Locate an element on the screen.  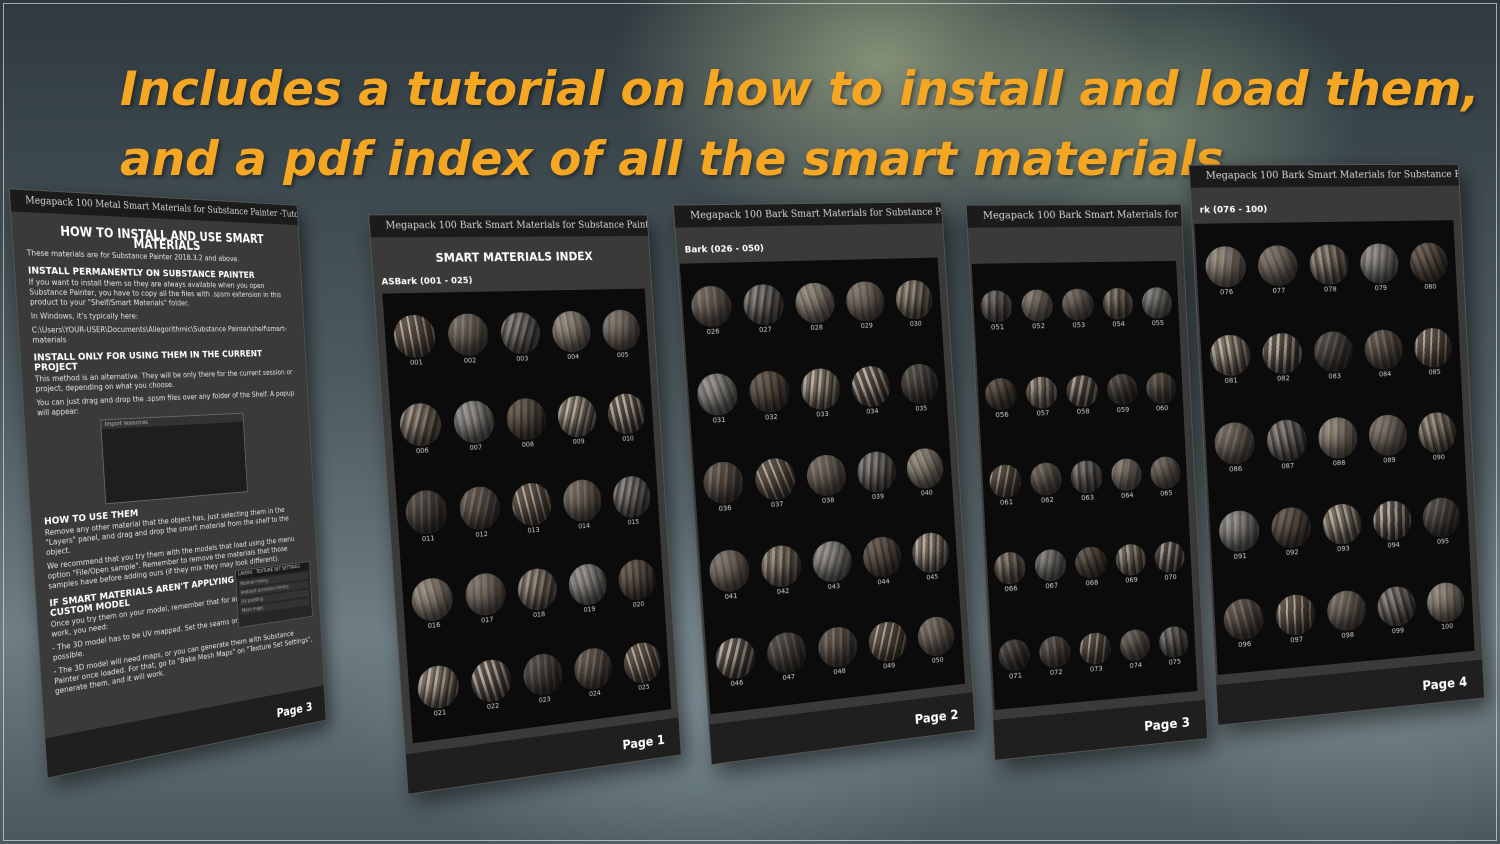
material-number: 057 is located at coordinates (1043, 413).